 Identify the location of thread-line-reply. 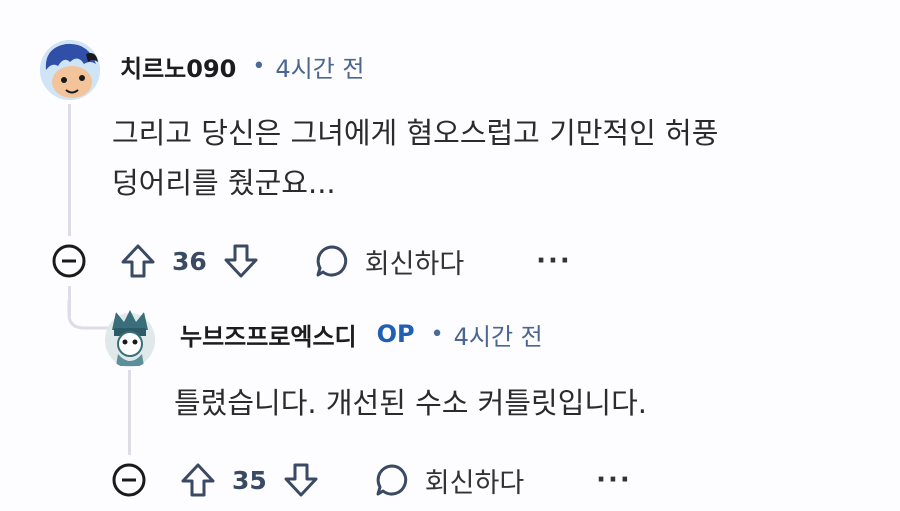
(129, 412).